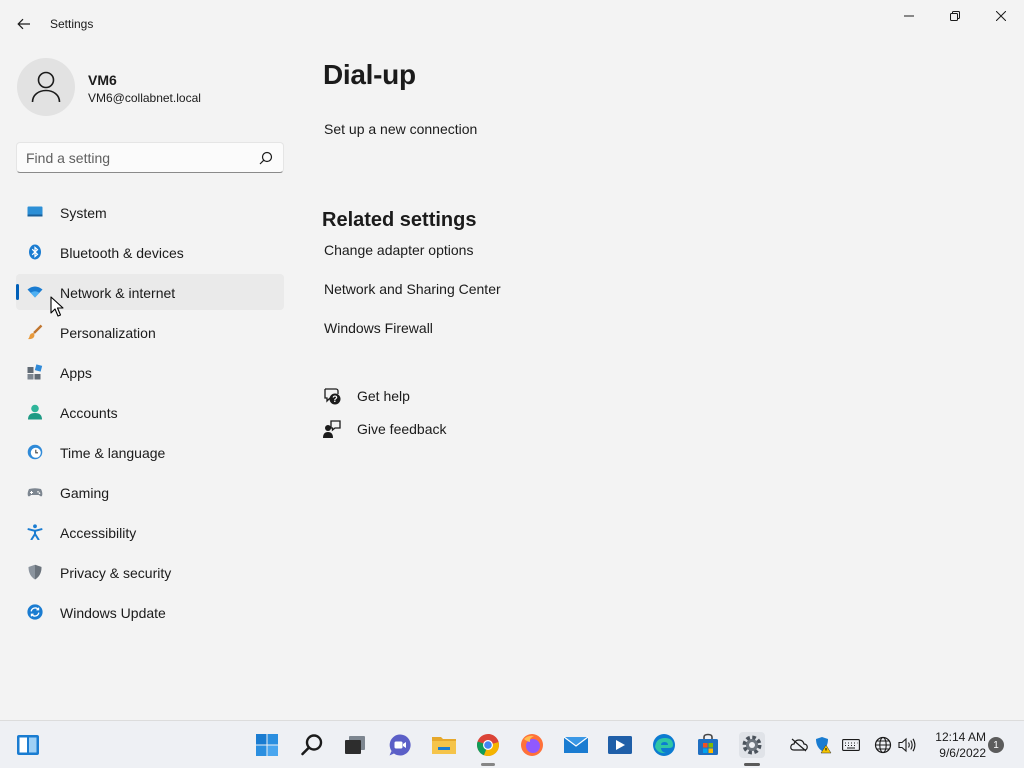 This screenshot has height=768, width=1024. What do you see at coordinates (17, 292) in the screenshot?
I see `selection-indicator` at bounding box center [17, 292].